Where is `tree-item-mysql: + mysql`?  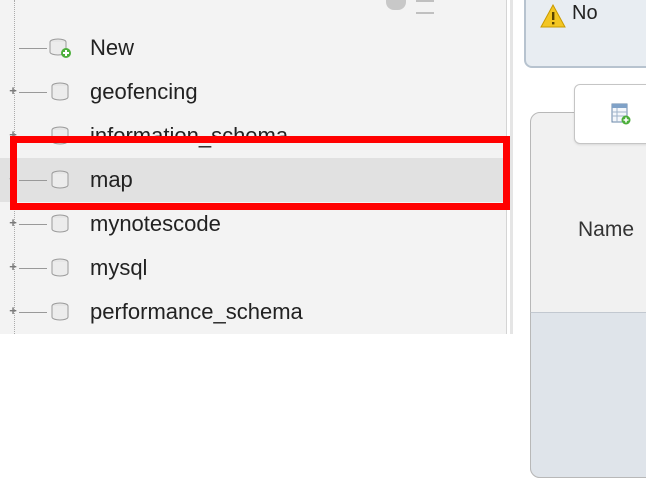 tree-item-mysql: + mysql is located at coordinates (253, 268).